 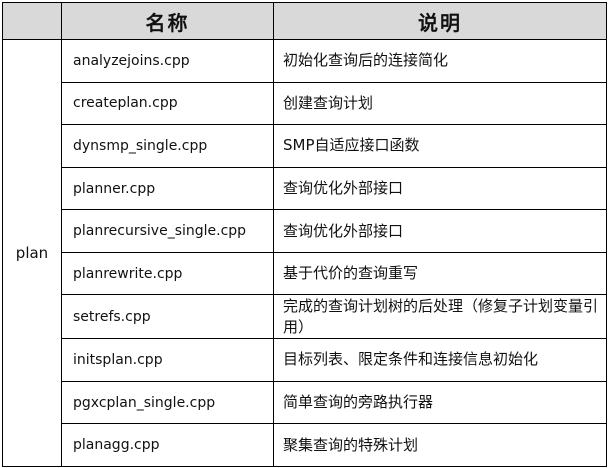 I want to click on file-name: planrecursive_single.cpp, so click(x=167, y=231).